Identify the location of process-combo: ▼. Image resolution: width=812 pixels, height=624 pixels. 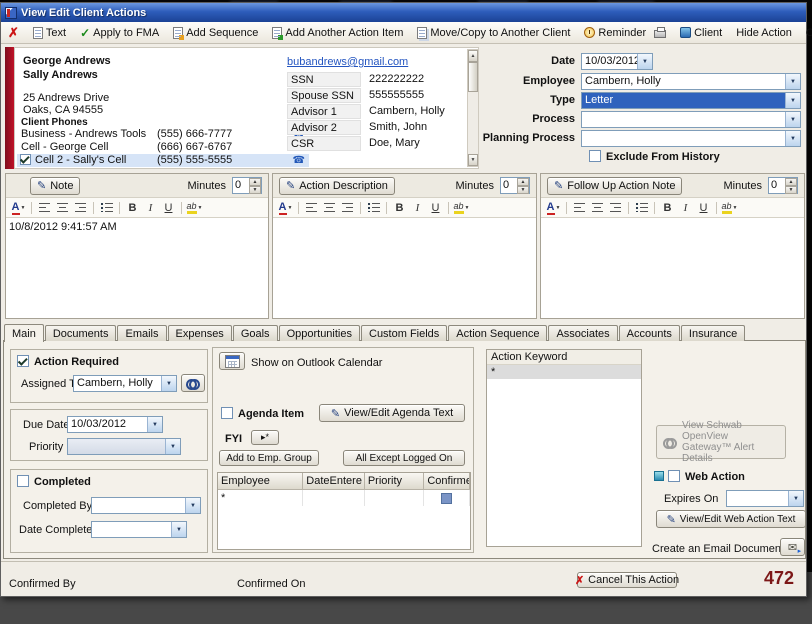
(691, 119).